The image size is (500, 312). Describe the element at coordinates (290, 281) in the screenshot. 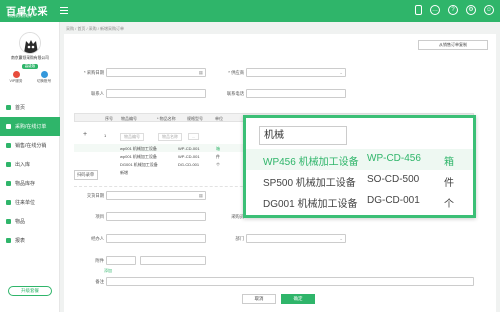

I see `remark-input` at that location.